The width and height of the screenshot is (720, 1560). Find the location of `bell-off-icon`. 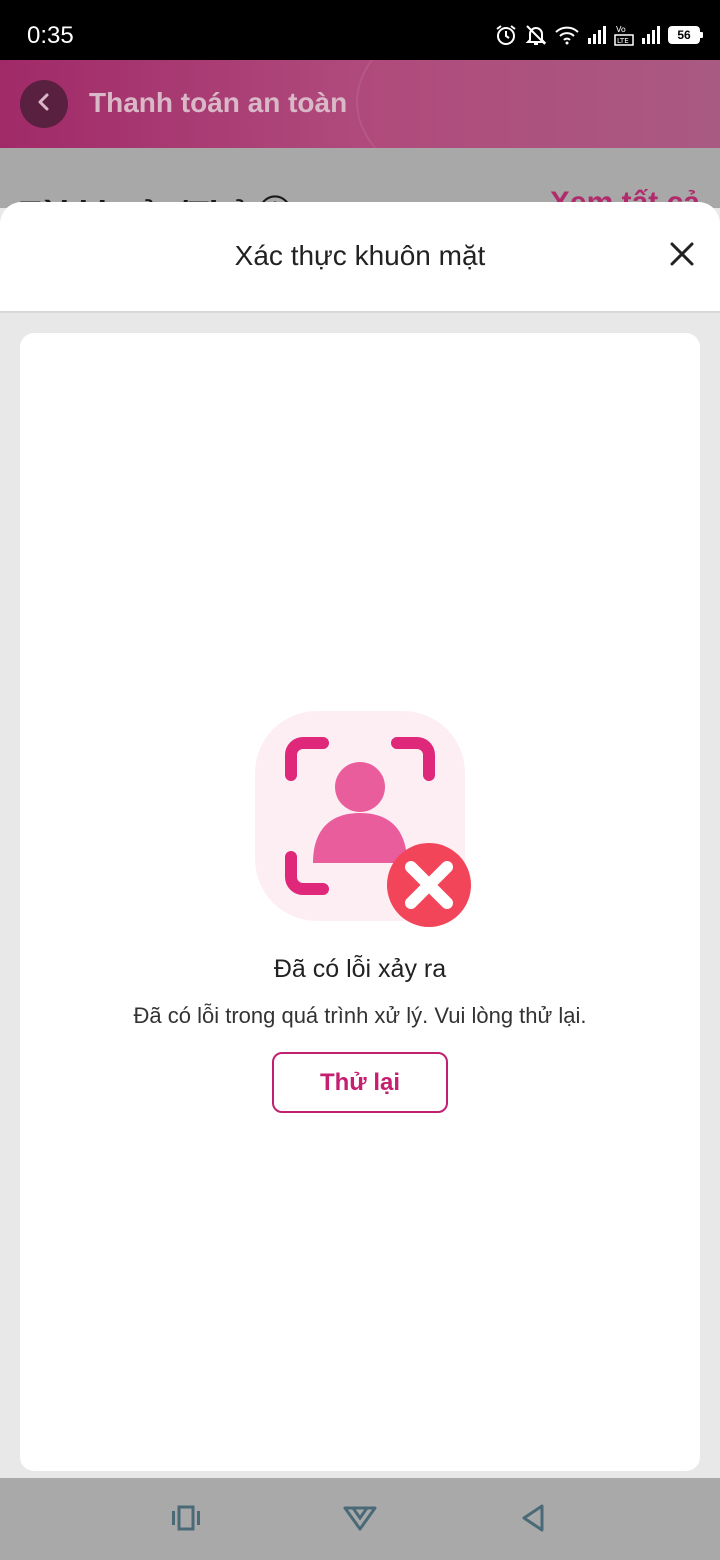

bell-off-icon is located at coordinates (536, 35).